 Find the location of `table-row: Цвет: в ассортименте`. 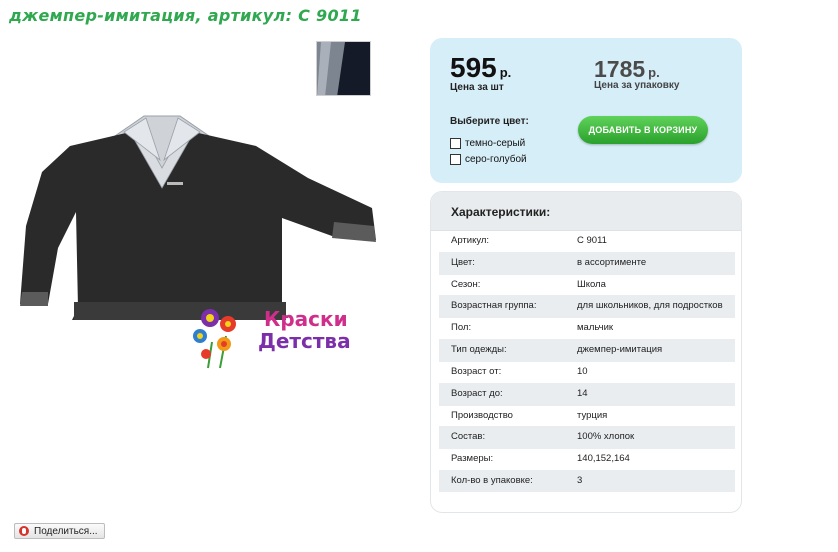

table-row: Цвет: в ассортименте is located at coordinates (587, 263).